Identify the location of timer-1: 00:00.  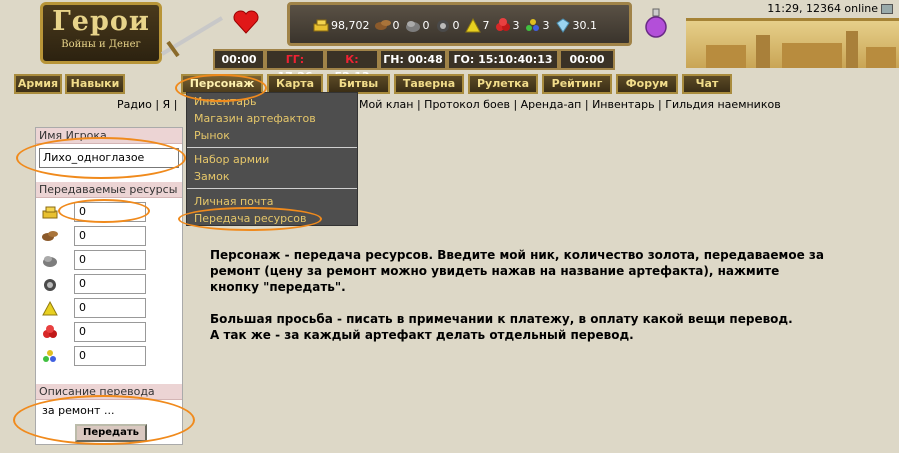
(239, 59).